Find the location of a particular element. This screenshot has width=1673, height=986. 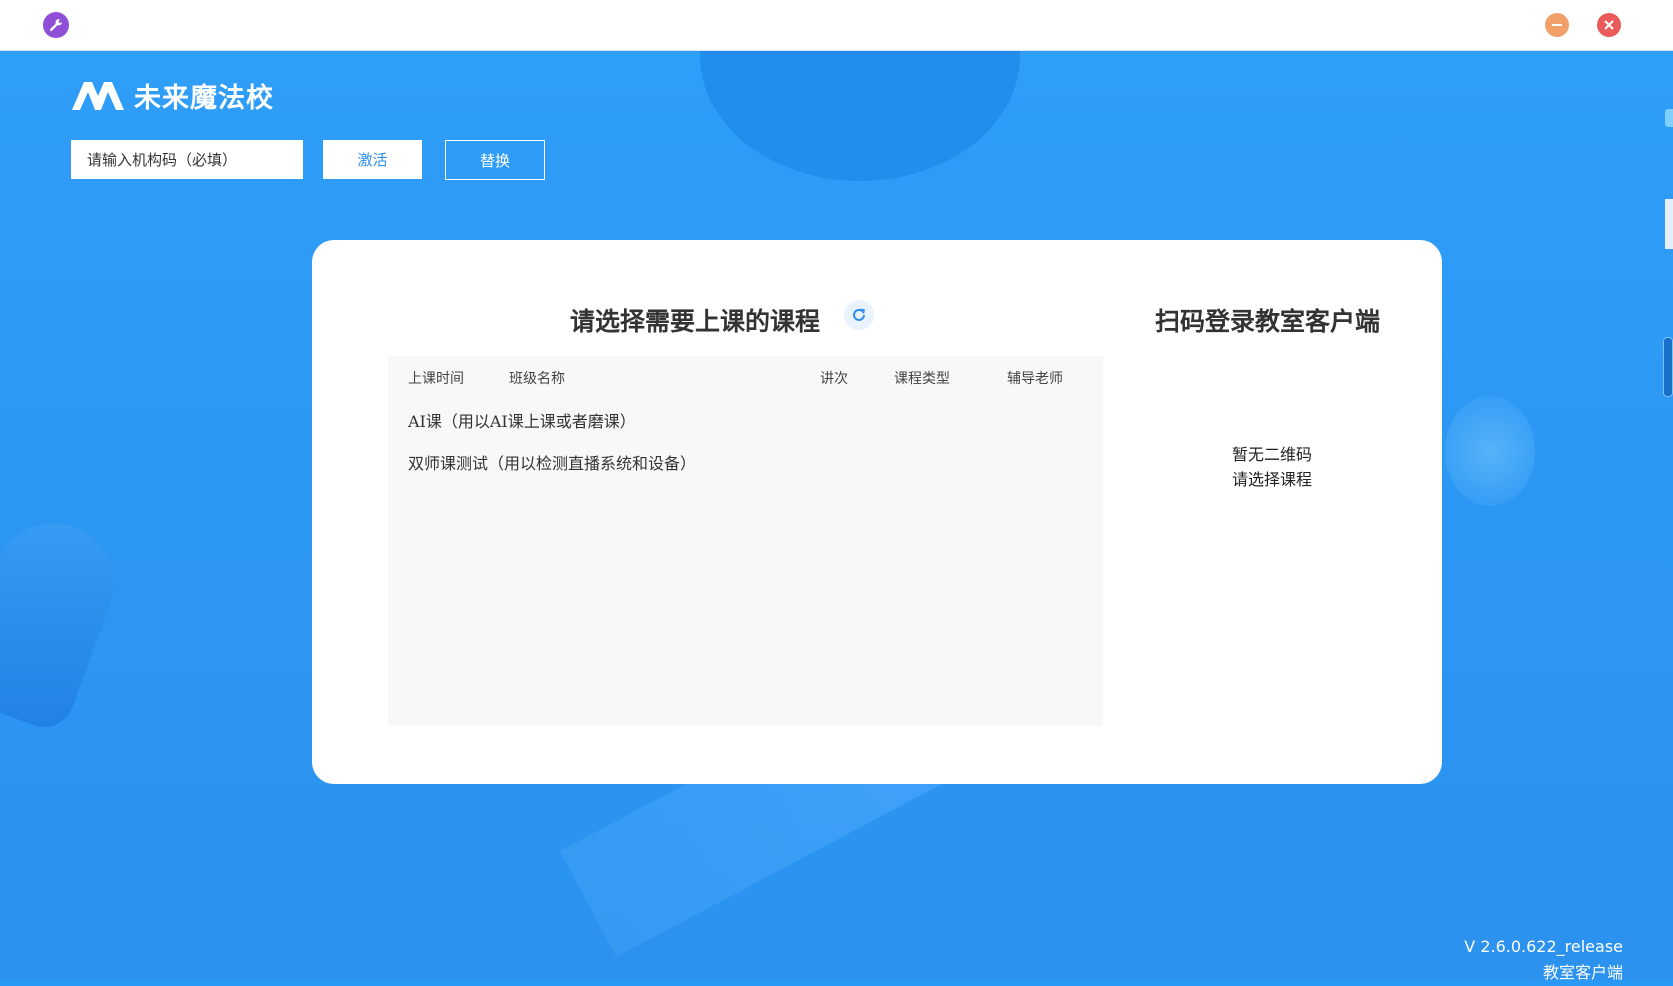

qr-empty-state: 暂无二维码 请选择课程 is located at coordinates (1272, 467).